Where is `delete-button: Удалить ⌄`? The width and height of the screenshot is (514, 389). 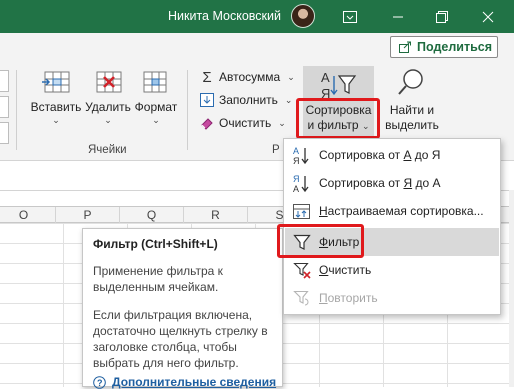 delete-button: Удалить ⌄ is located at coordinates (108, 97).